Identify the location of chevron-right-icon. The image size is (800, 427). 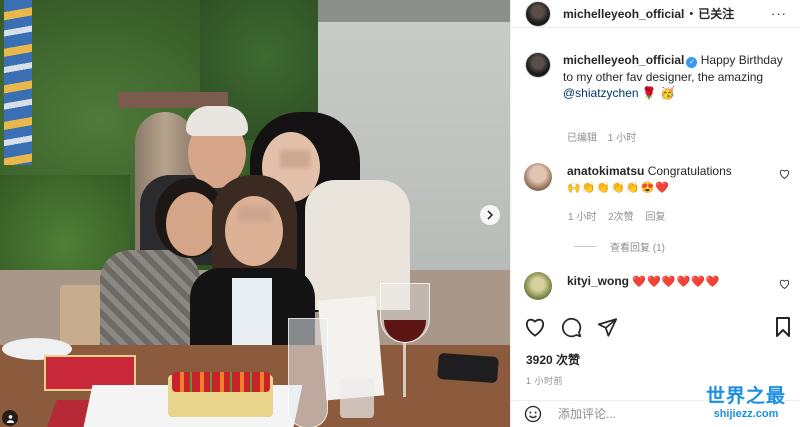
(490, 215).